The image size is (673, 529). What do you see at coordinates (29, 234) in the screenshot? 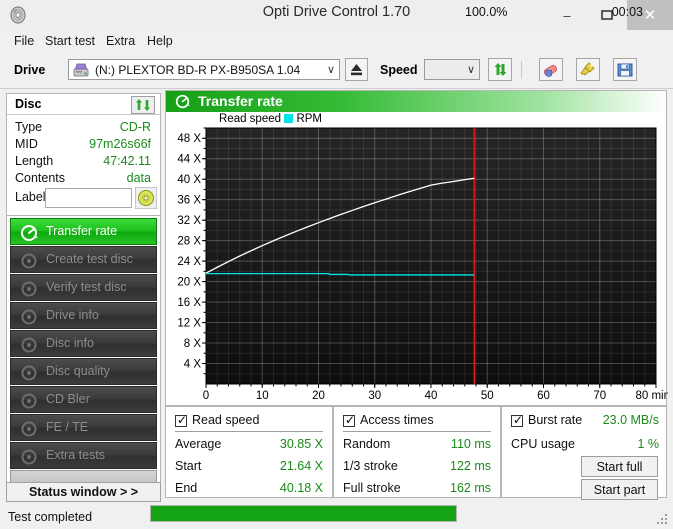
I see `speed-gauge-icon` at bounding box center [29, 234].